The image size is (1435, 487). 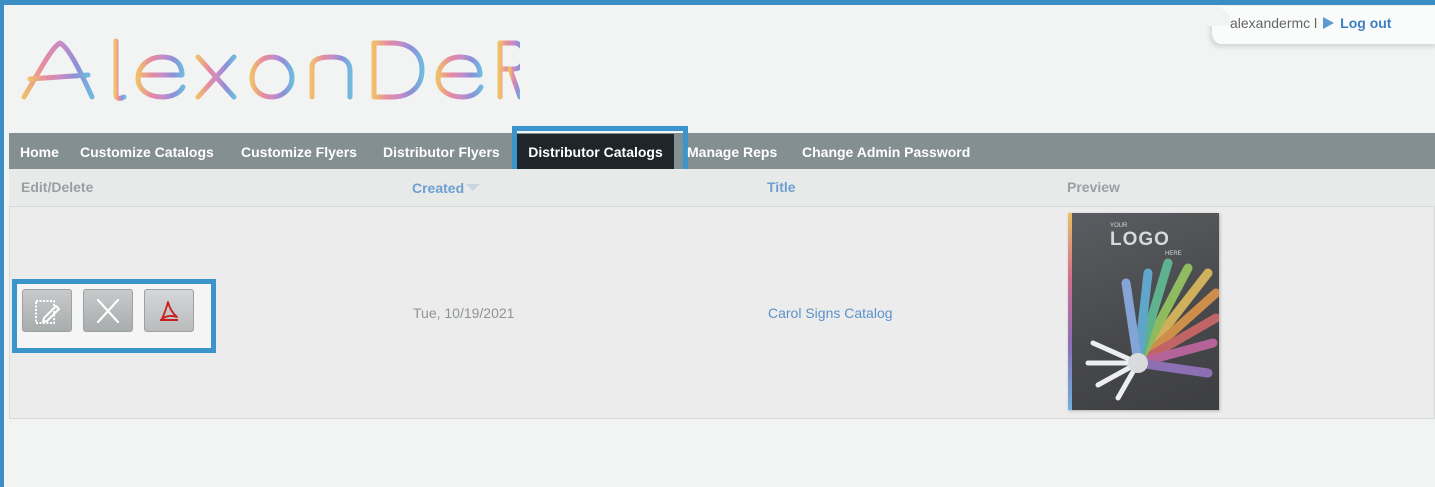 What do you see at coordinates (1152, 329) in the screenshot?
I see `fan-graphic-icon` at bounding box center [1152, 329].